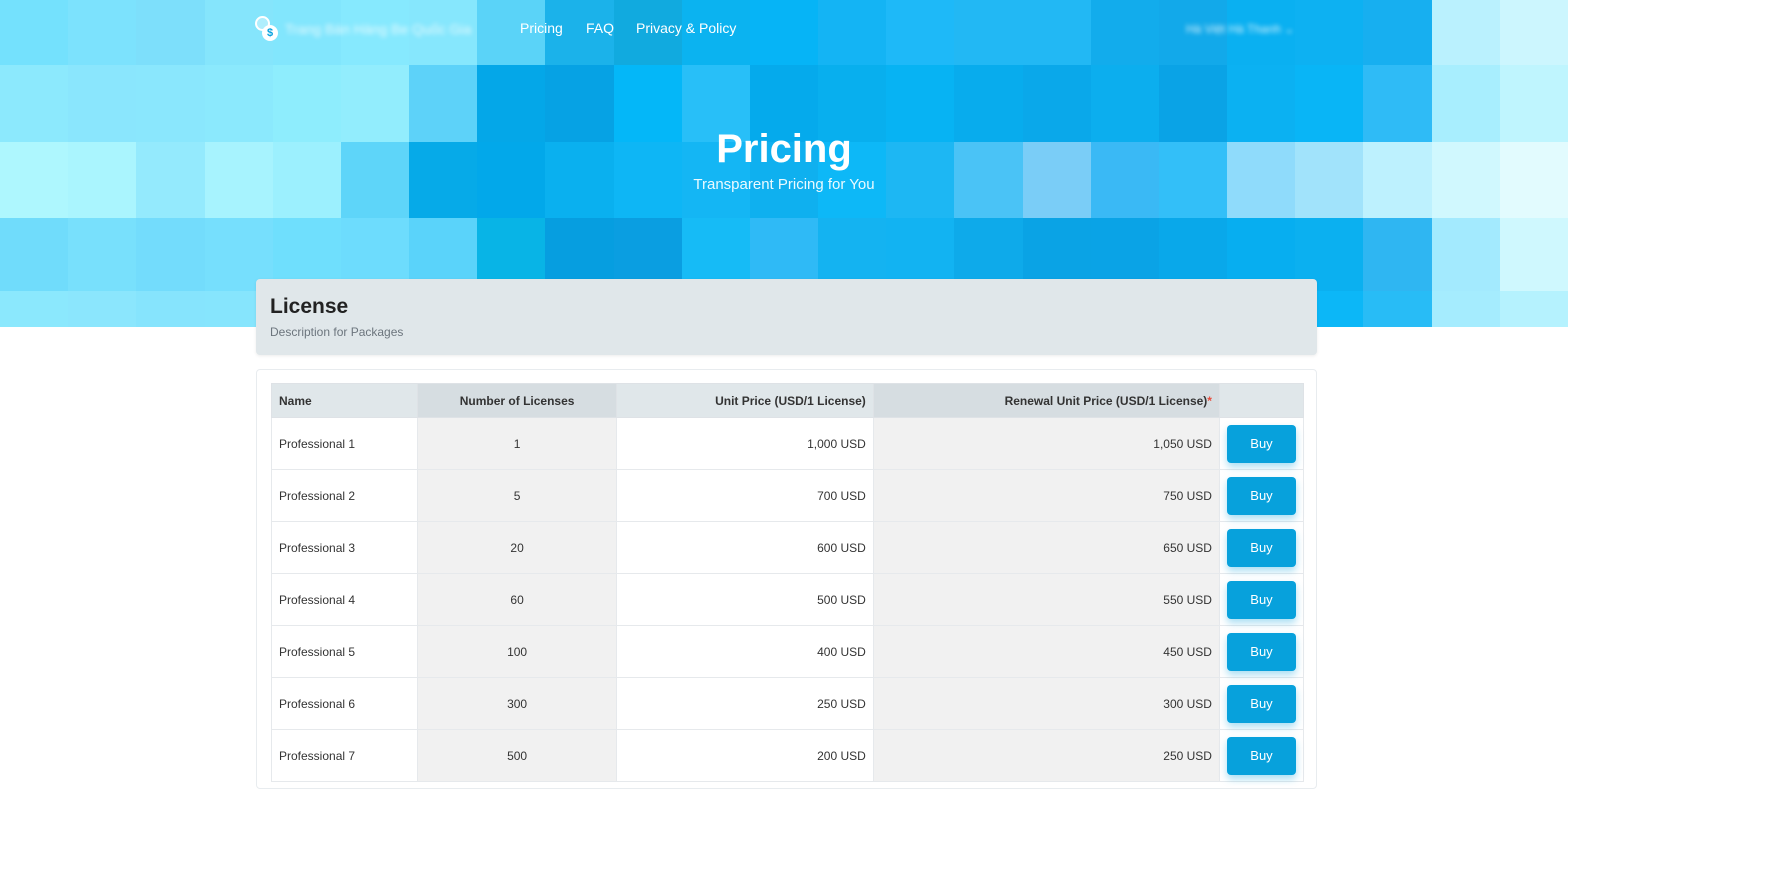  I want to click on coin-logo-icon: $, so click(267, 29).